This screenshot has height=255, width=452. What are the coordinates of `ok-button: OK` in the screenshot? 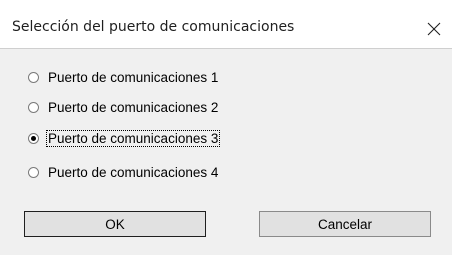 It's located at (115, 224).